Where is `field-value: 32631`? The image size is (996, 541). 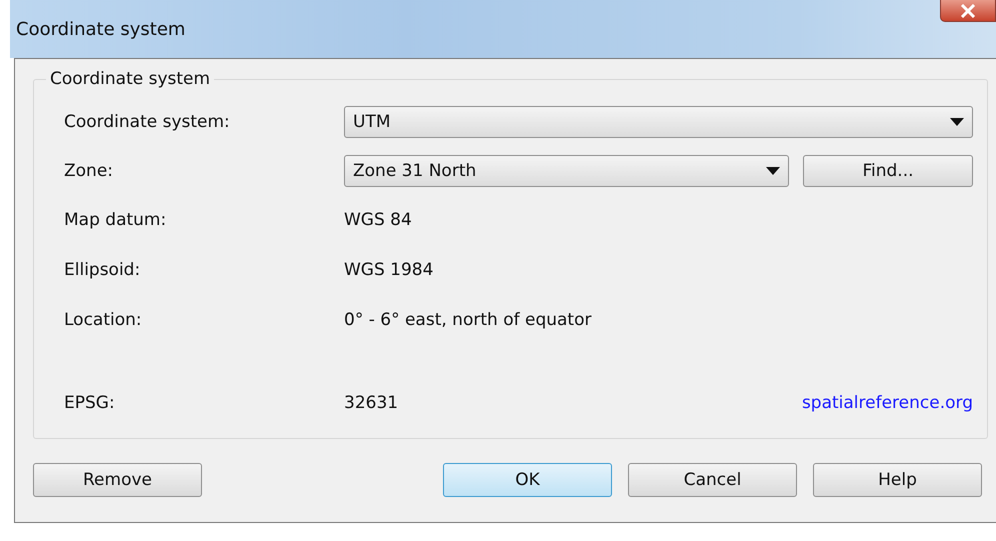 field-value: 32631 is located at coordinates (371, 403).